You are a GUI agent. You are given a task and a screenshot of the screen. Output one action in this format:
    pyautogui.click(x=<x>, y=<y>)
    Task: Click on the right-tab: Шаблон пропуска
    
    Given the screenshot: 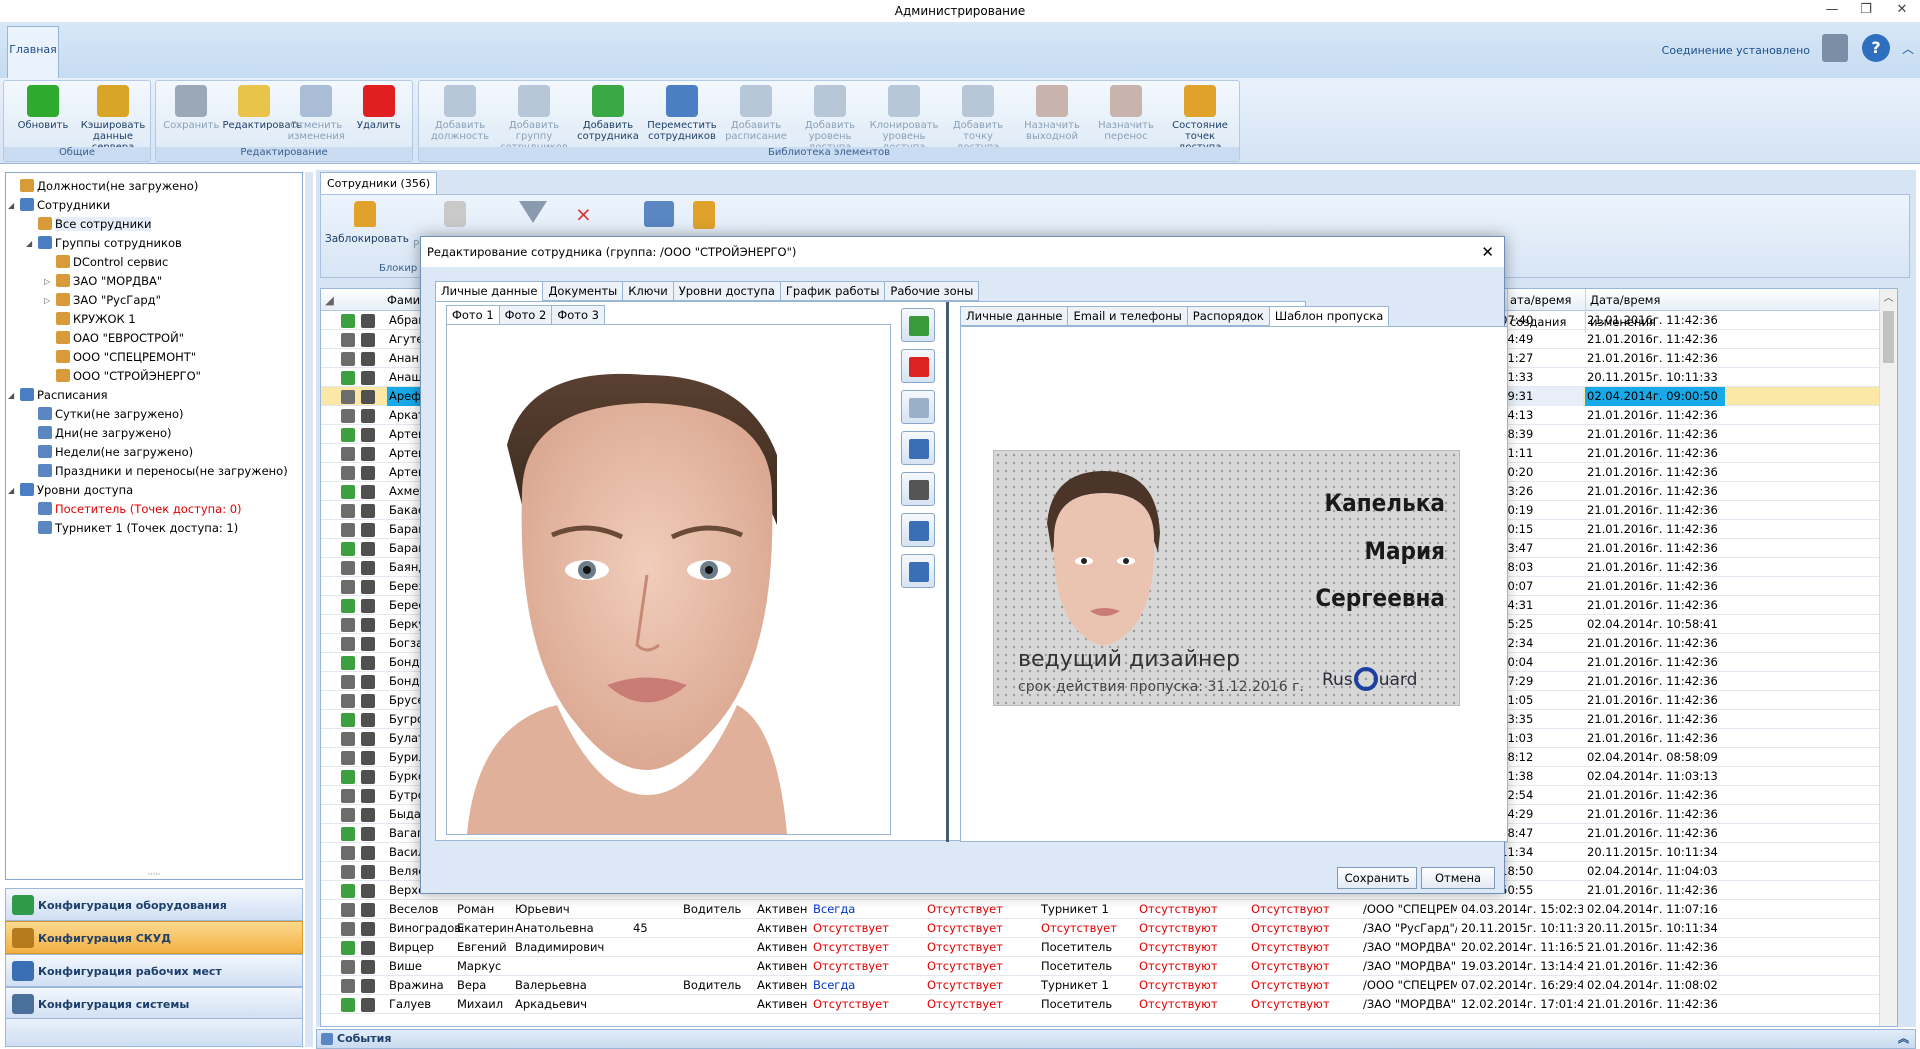 What is the action you would take?
    pyautogui.click(x=1329, y=316)
    